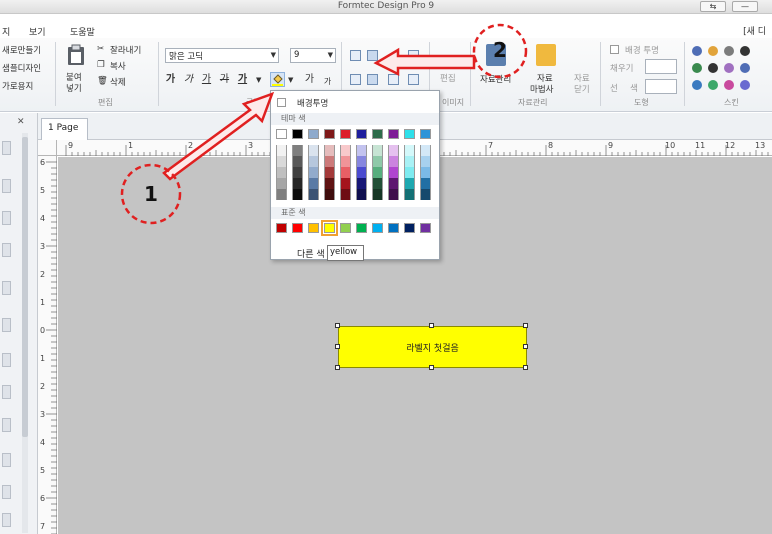 This screenshot has width=772, height=534. Describe the element at coordinates (372, 55) in the screenshot. I see `align-middle-icon` at that location.